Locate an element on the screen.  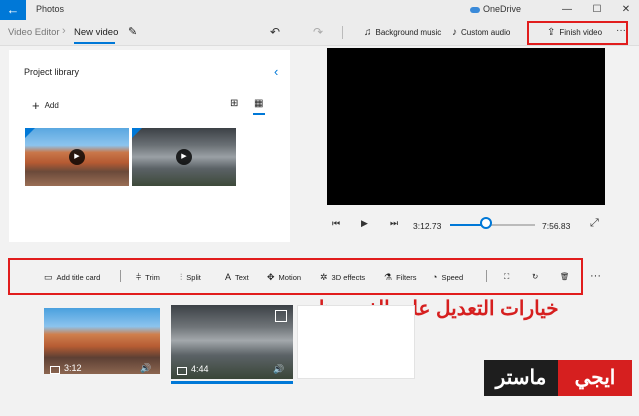
text-button: A Text is located at coordinates (237, 277).